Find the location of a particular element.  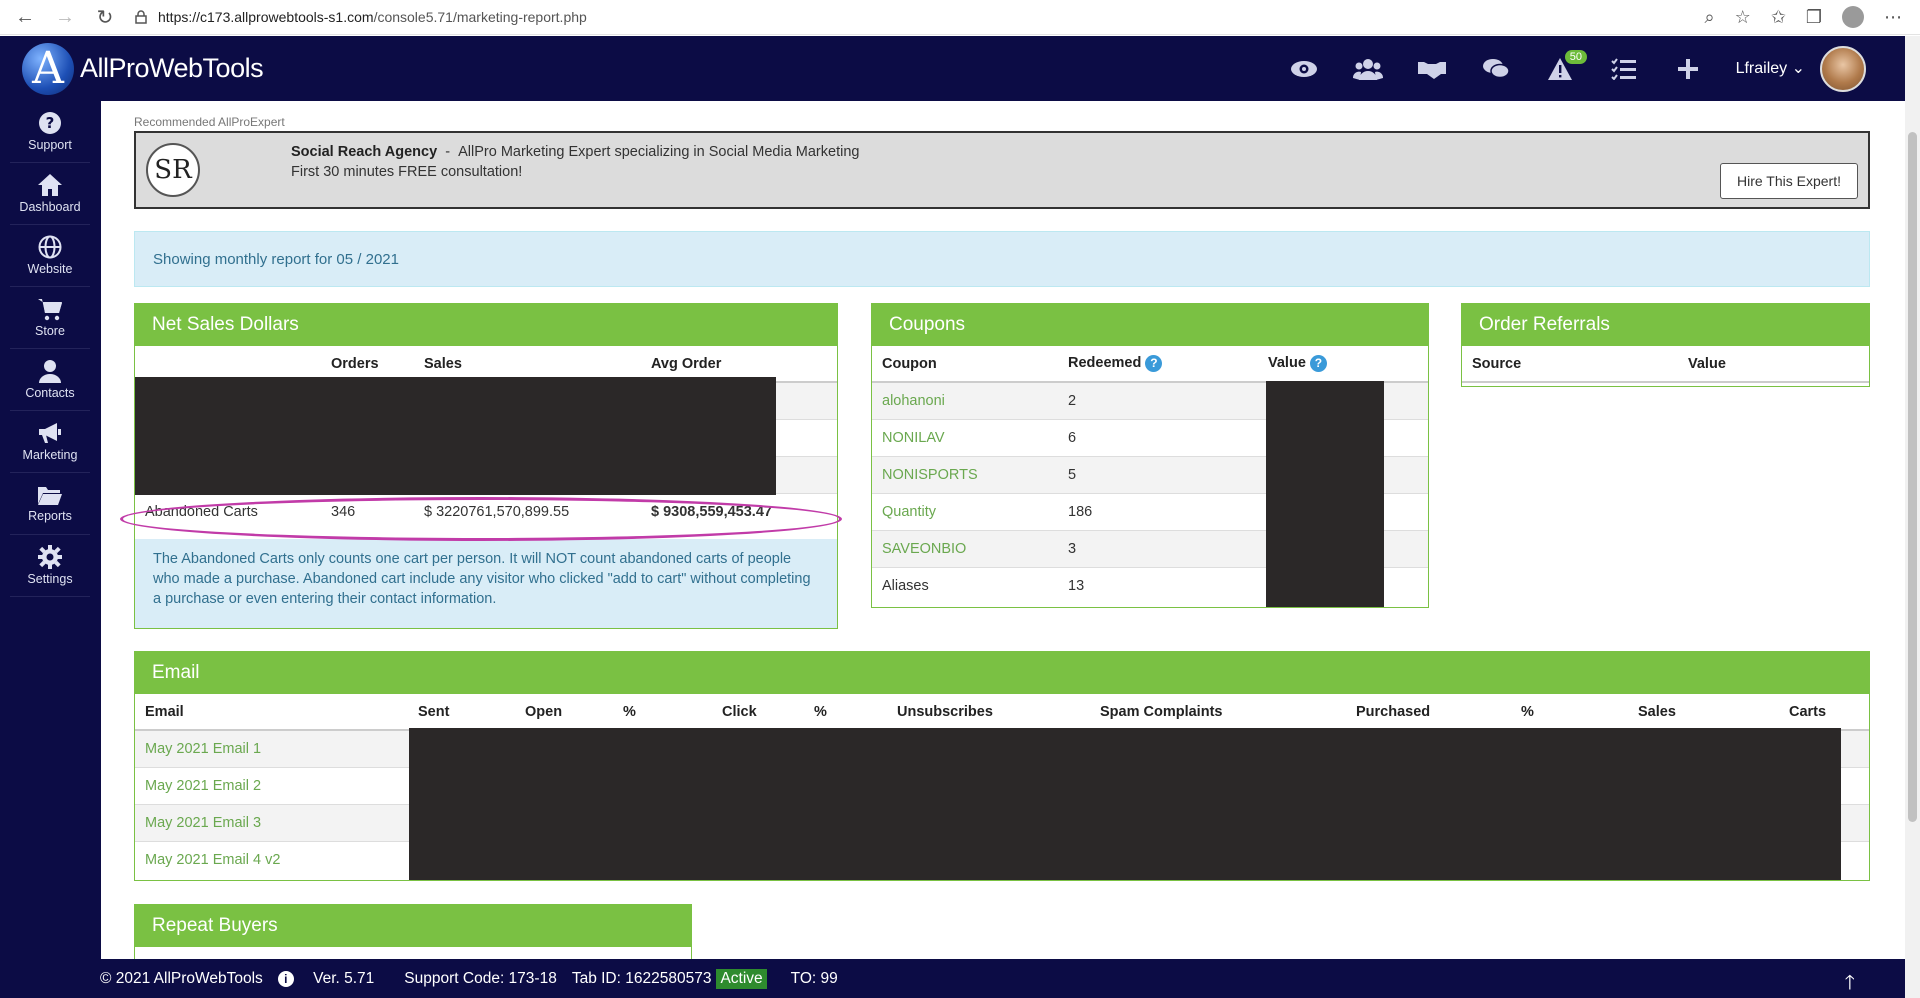

coupon-link: alohanoni is located at coordinates (965, 400).